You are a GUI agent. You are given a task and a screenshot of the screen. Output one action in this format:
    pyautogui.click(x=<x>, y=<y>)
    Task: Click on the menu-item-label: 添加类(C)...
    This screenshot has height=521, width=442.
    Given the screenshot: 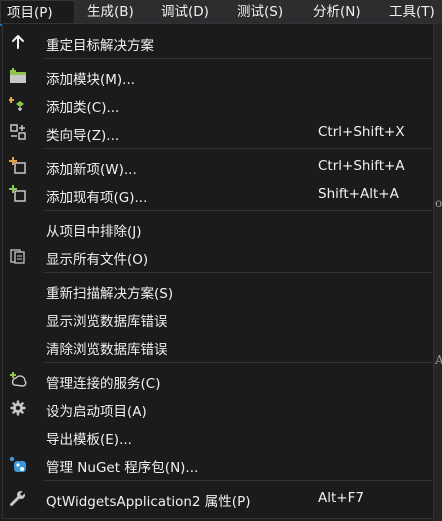 What is the action you would take?
    pyautogui.click(x=83, y=108)
    